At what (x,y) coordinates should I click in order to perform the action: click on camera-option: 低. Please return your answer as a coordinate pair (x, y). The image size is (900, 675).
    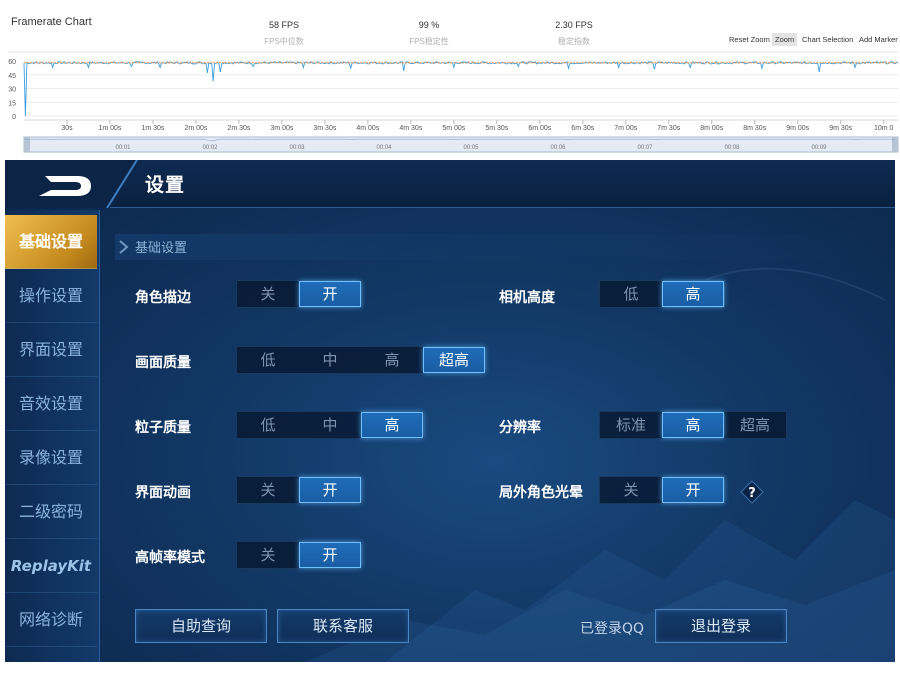
    Looking at the image, I should click on (631, 294).